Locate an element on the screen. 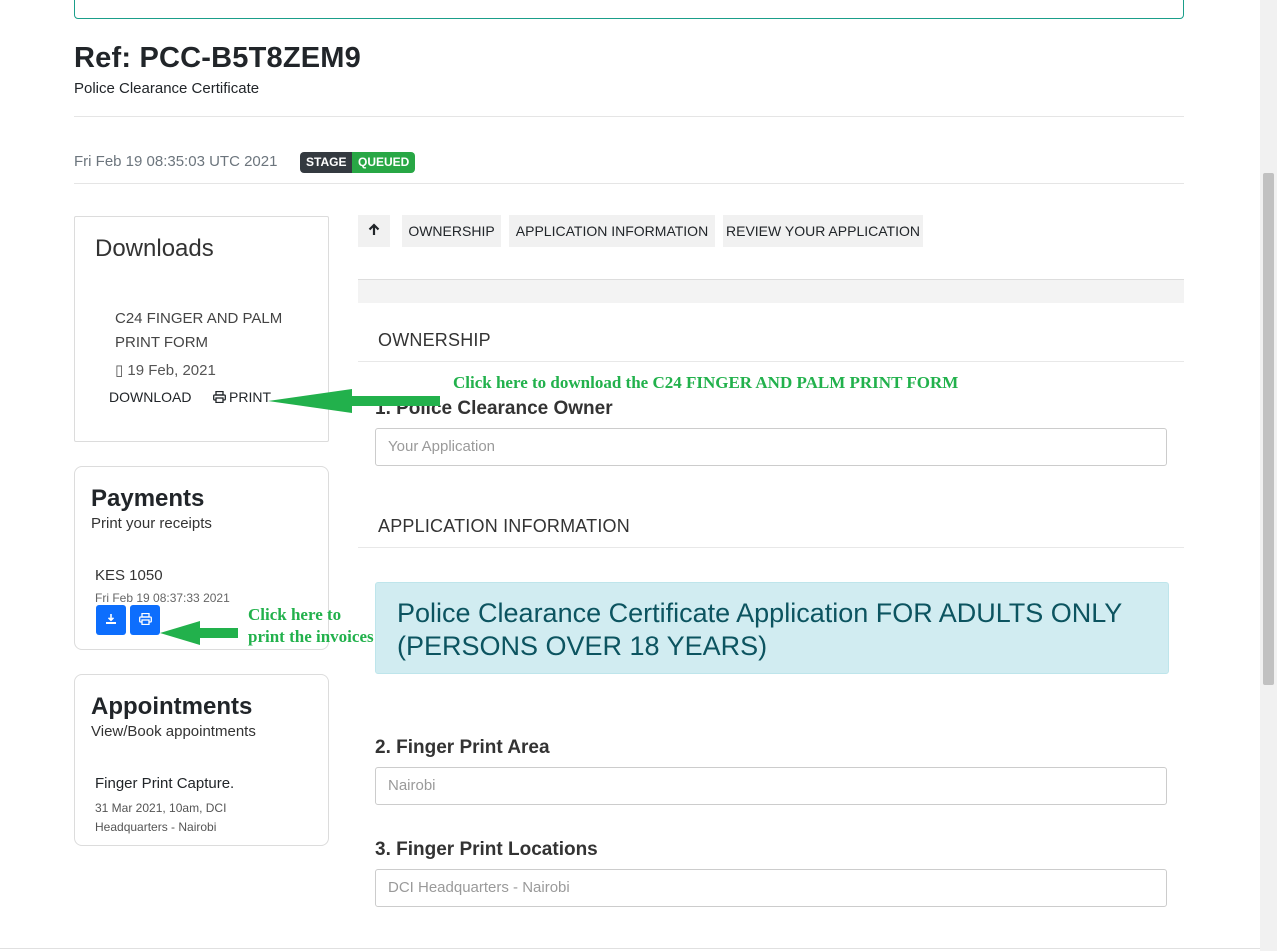  appointments-subtitle: View/Book appointments is located at coordinates (173, 731).